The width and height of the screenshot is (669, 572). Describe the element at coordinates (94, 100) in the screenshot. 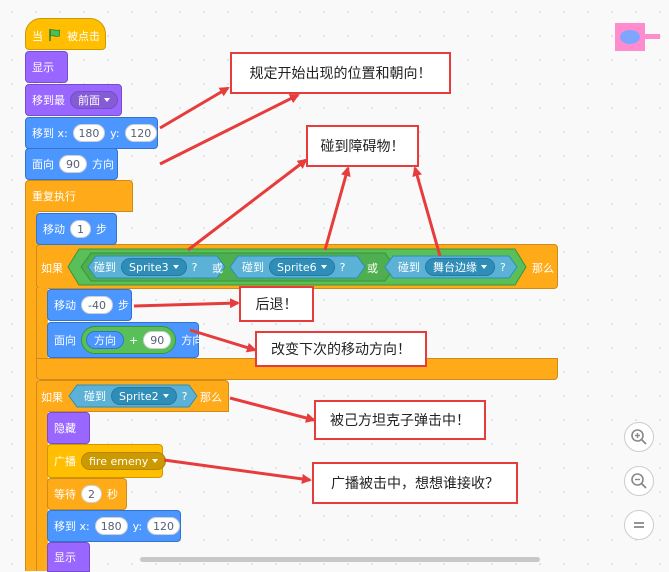

I see `layer-dropdown: 前面` at that location.